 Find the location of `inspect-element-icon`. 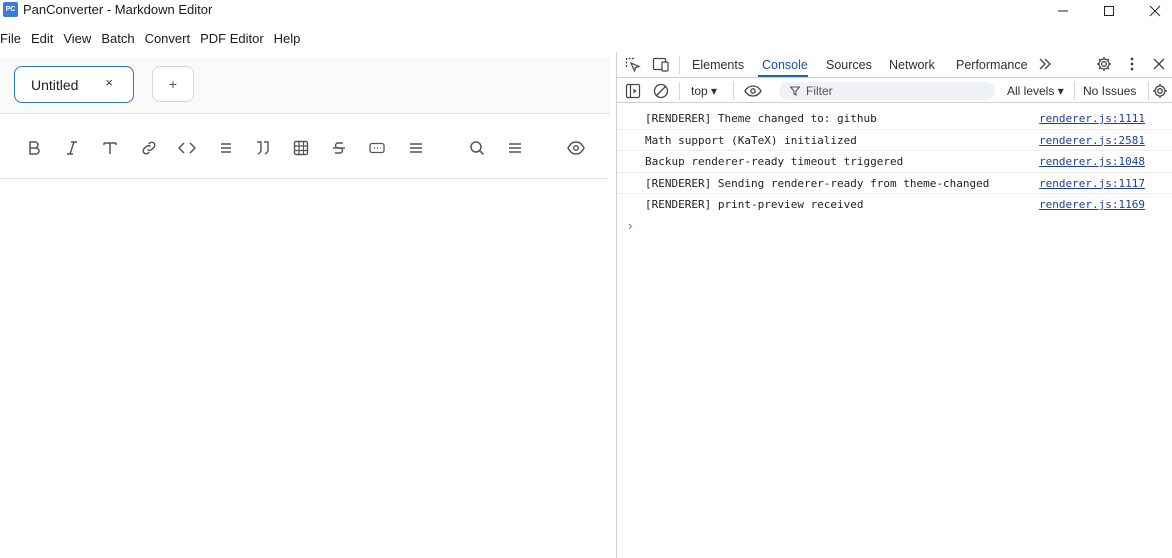

inspect-element-icon is located at coordinates (633, 65).